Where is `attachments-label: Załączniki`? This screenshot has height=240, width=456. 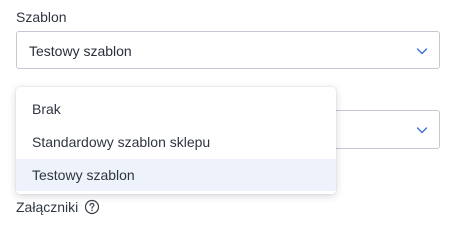 attachments-label: Załączniki is located at coordinates (47, 207).